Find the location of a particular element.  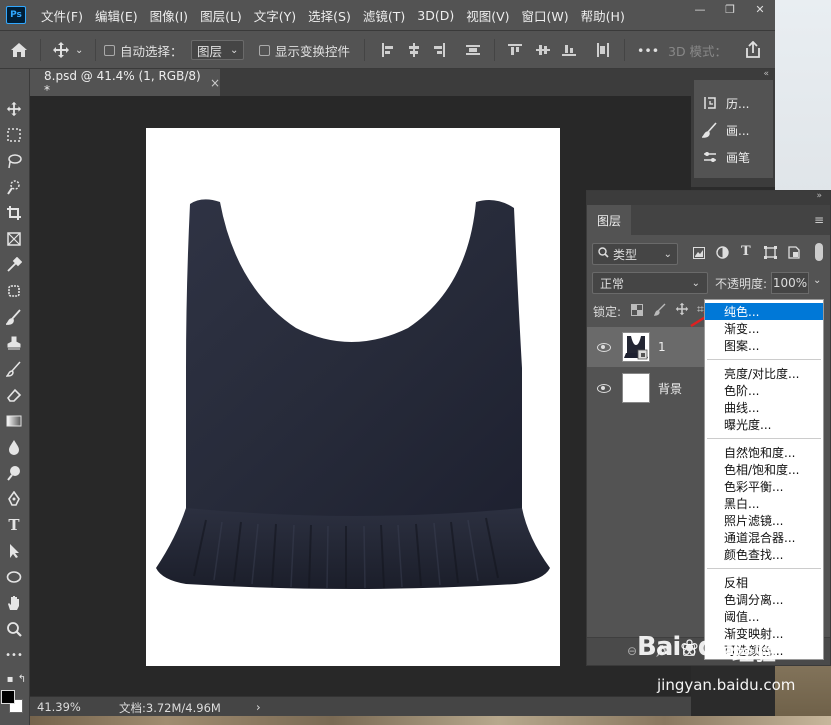

menu-select: 选择(S) is located at coordinates (329, 15).